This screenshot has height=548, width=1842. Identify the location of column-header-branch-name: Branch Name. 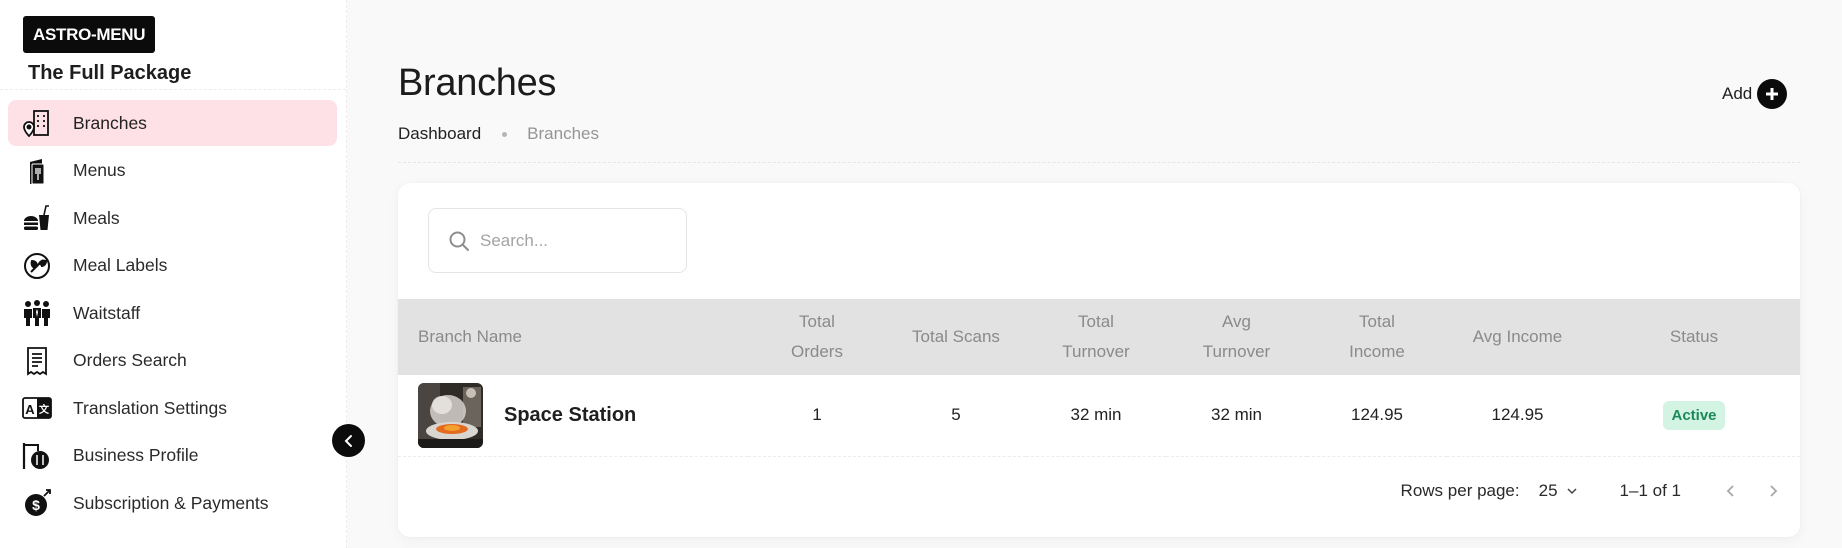
(573, 337).